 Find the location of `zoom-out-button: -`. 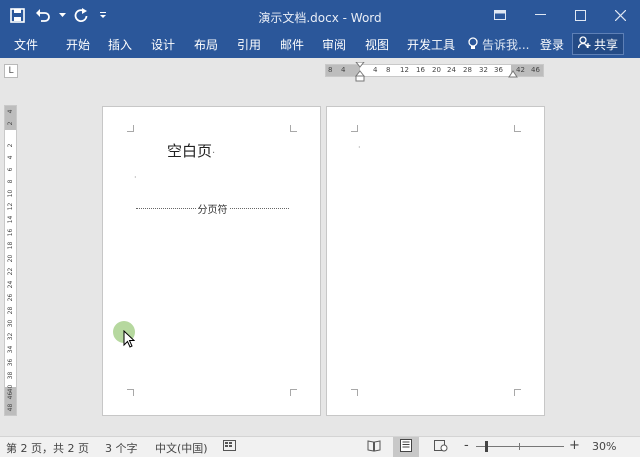

zoom-out-button: - is located at coordinates (466, 445).